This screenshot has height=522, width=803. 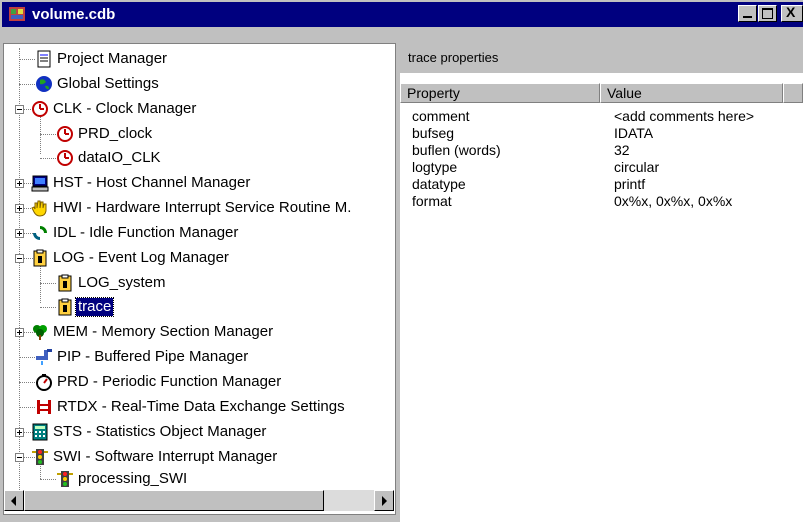 I want to click on hand-icon, so click(x=39, y=208).